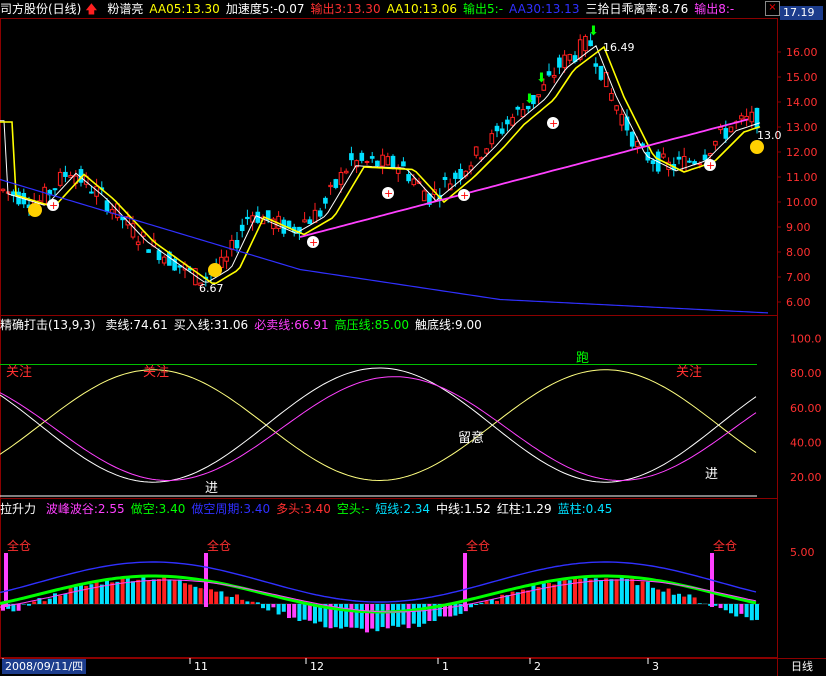  Describe the element at coordinates (463, 509) in the screenshot. I see `indicator2-items-item: 中线:1.52` at that location.